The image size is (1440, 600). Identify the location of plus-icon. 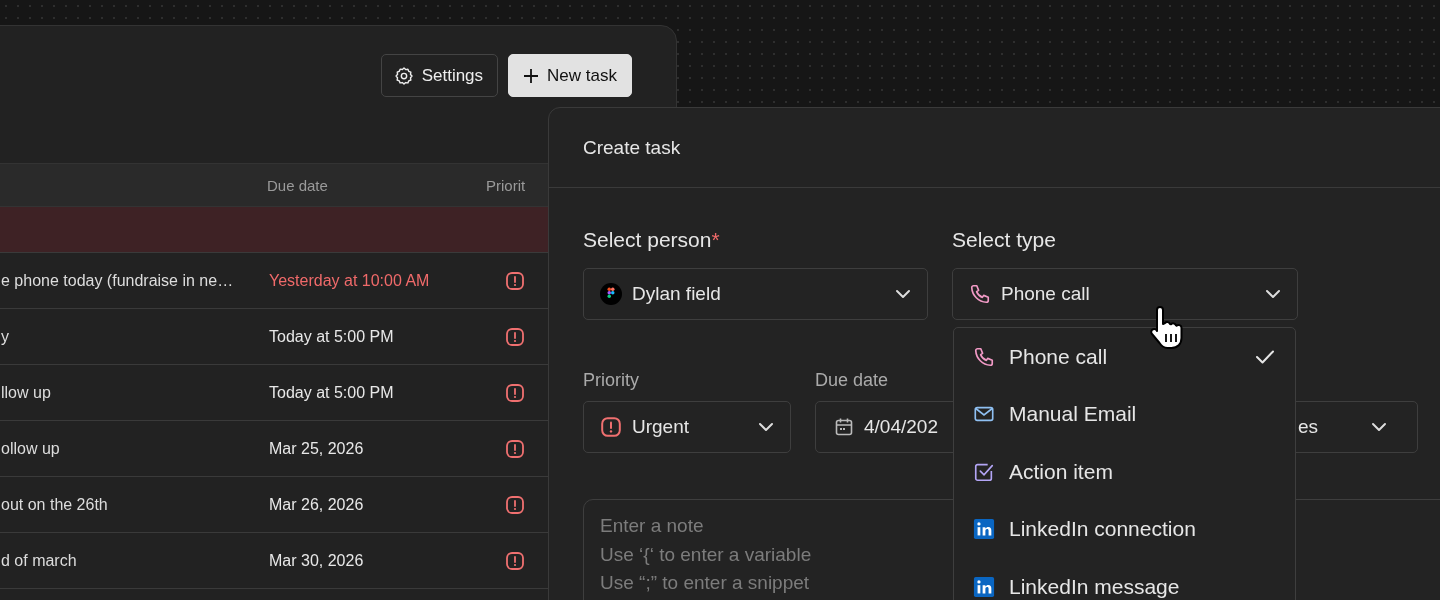
(531, 75).